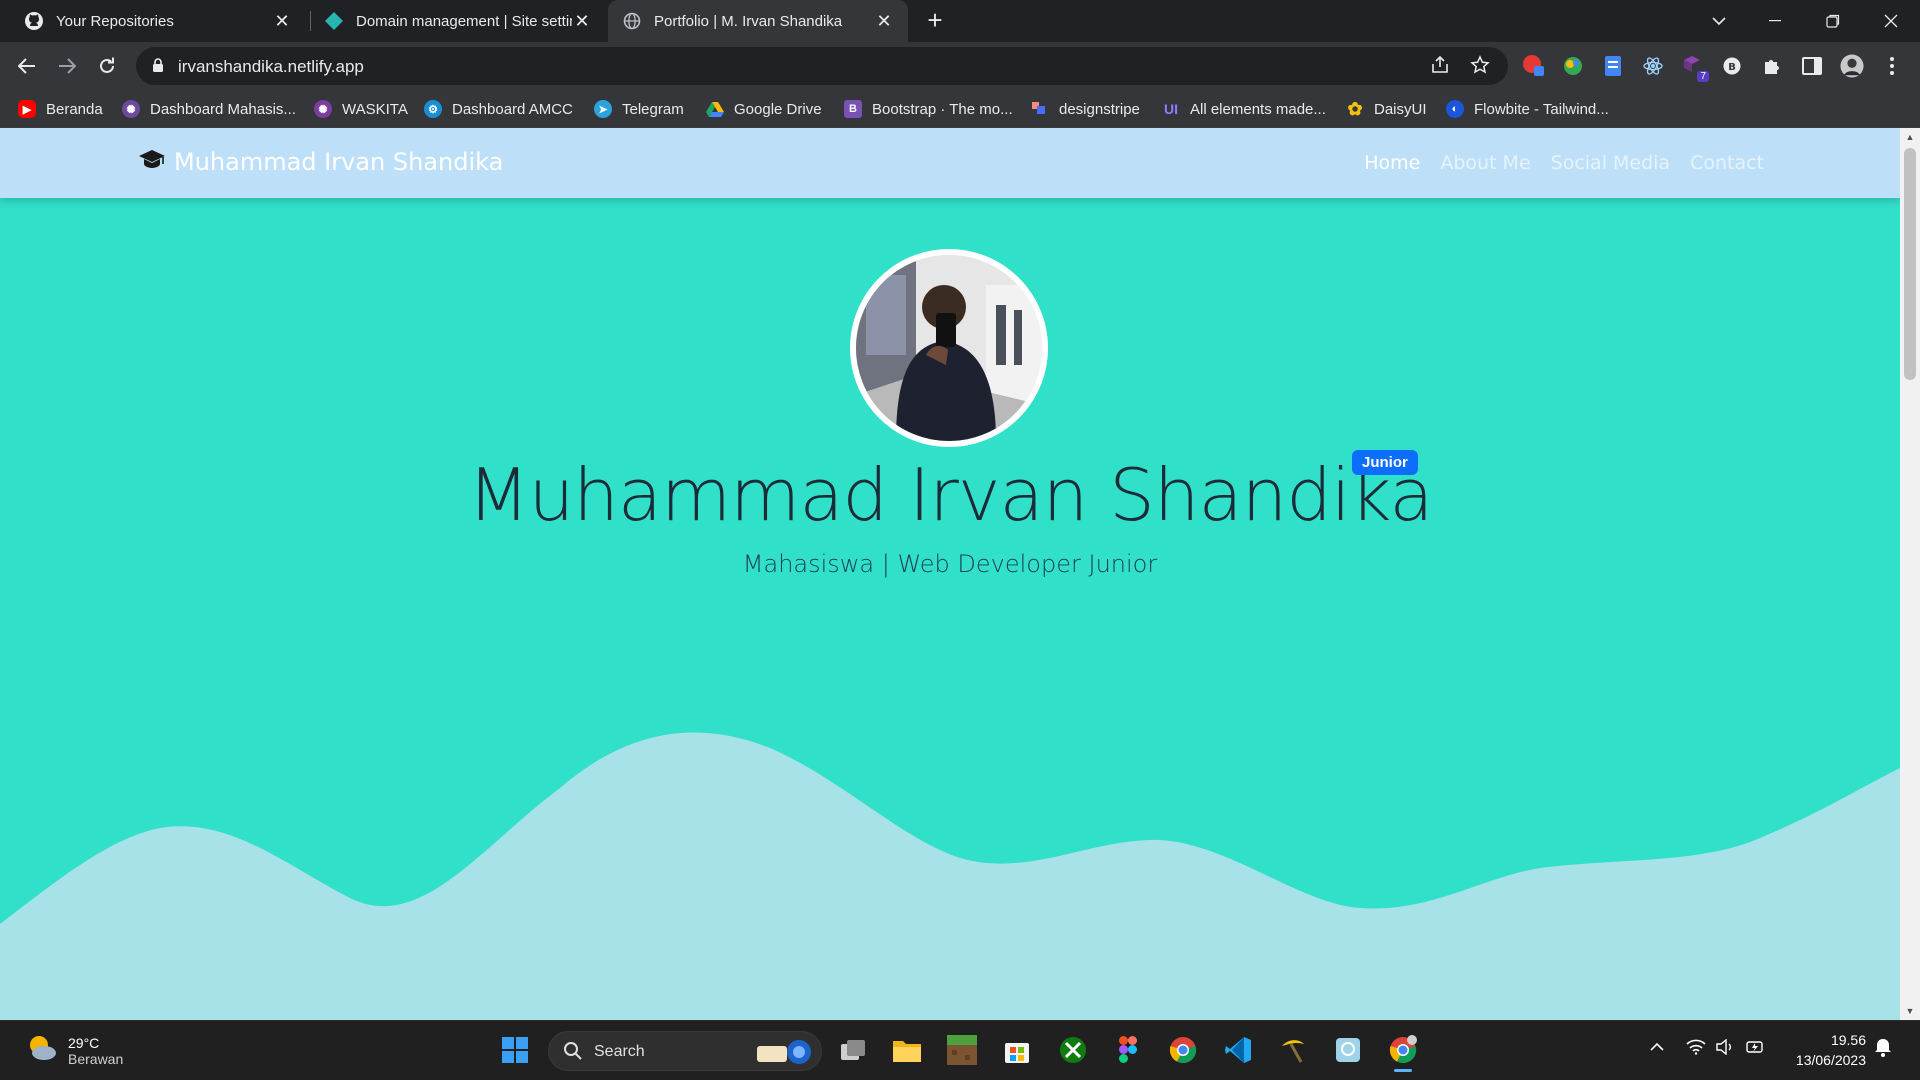 The height and width of the screenshot is (1080, 1920). What do you see at coordinates (115, 21) in the screenshot?
I see `tab-title: Your Repositories` at bounding box center [115, 21].